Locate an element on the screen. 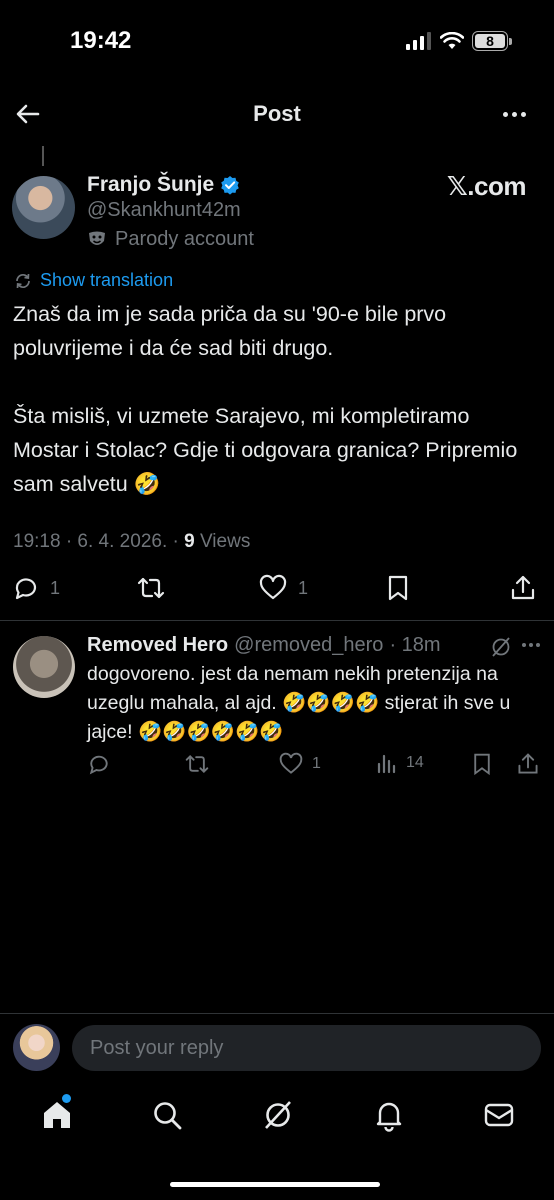 This screenshot has width=554, height=1200. reply-bookmark-button is located at coordinates (482, 764).